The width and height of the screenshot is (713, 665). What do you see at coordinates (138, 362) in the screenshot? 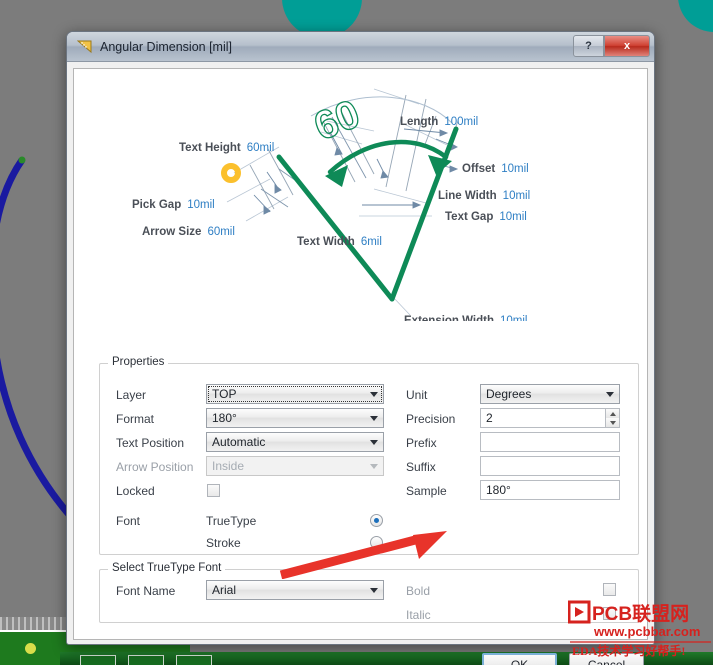
I see `properties-group-title: Properties` at bounding box center [138, 362].